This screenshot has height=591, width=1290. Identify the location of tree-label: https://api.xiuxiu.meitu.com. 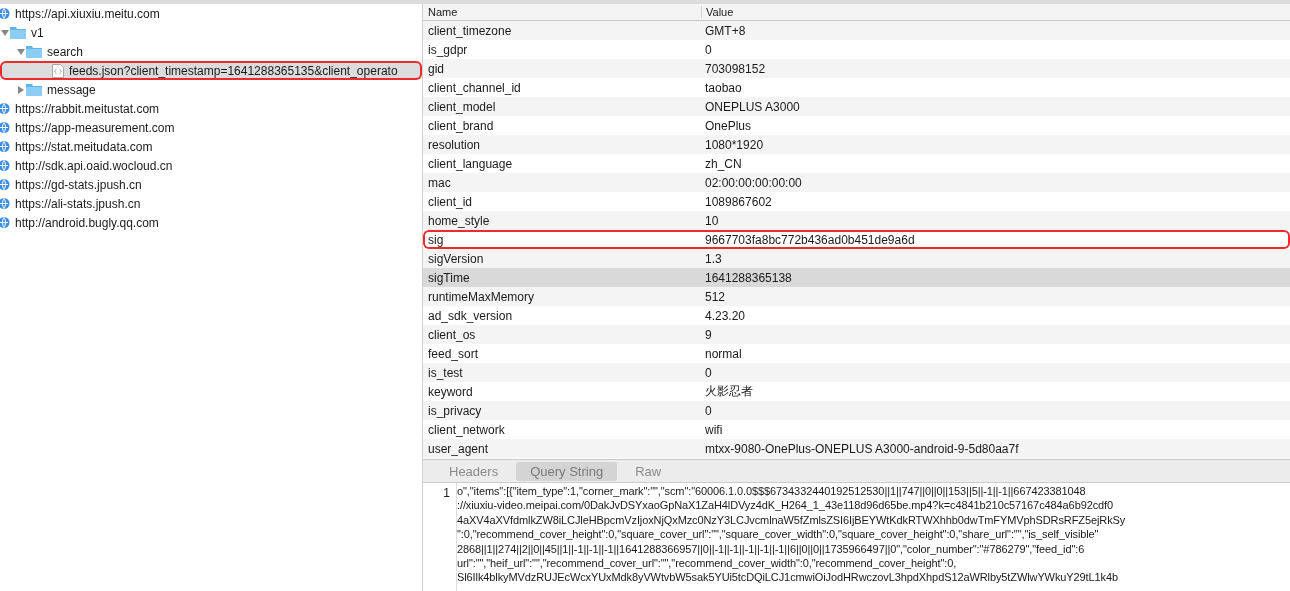
(87, 13).